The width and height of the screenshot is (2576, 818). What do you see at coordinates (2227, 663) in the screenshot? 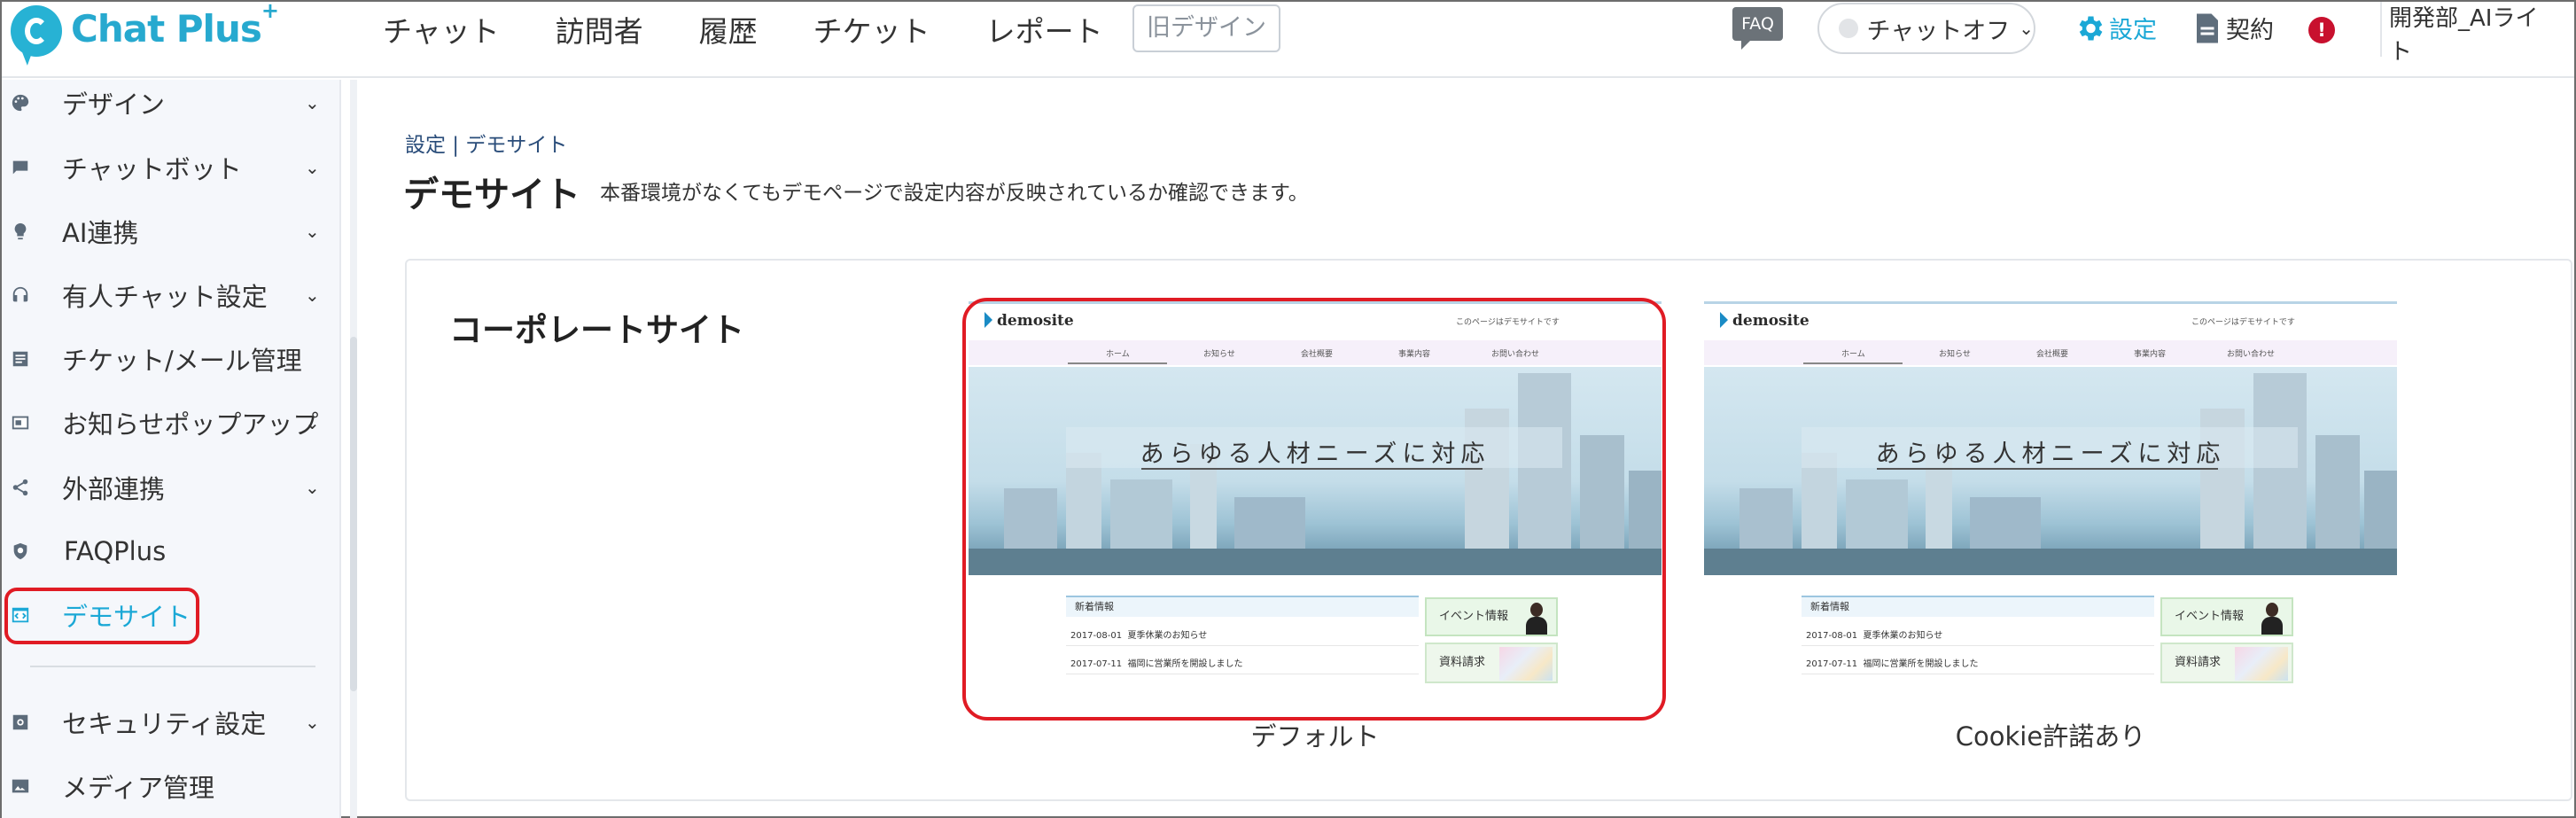
I see `thumb-doc-banner: 資料請求` at bounding box center [2227, 663].